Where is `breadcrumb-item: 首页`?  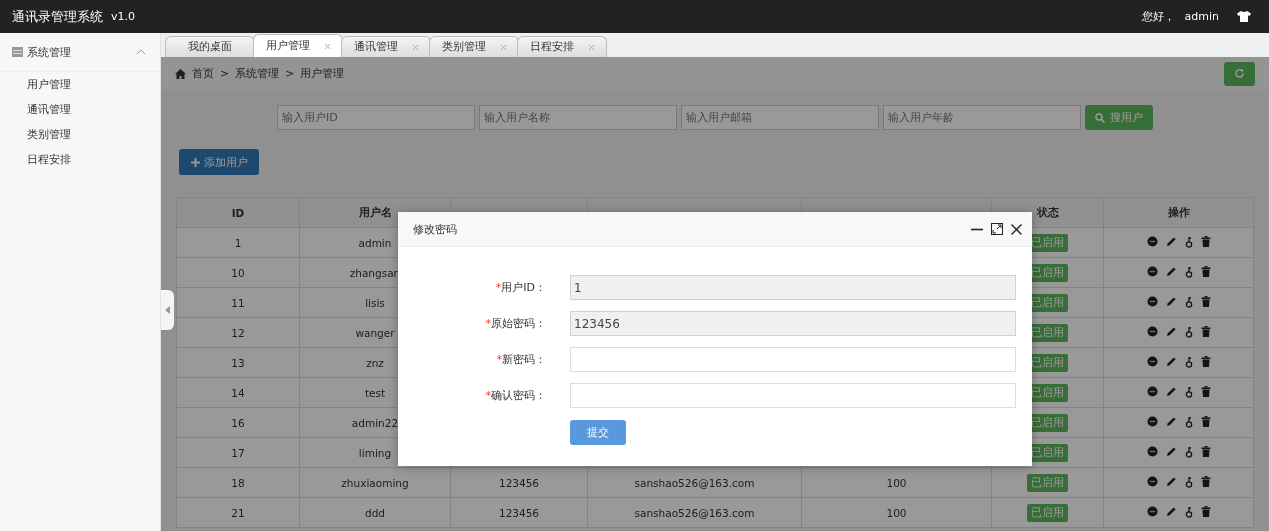
breadcrumb-item: 首页 is located at coordinates (203, 73).